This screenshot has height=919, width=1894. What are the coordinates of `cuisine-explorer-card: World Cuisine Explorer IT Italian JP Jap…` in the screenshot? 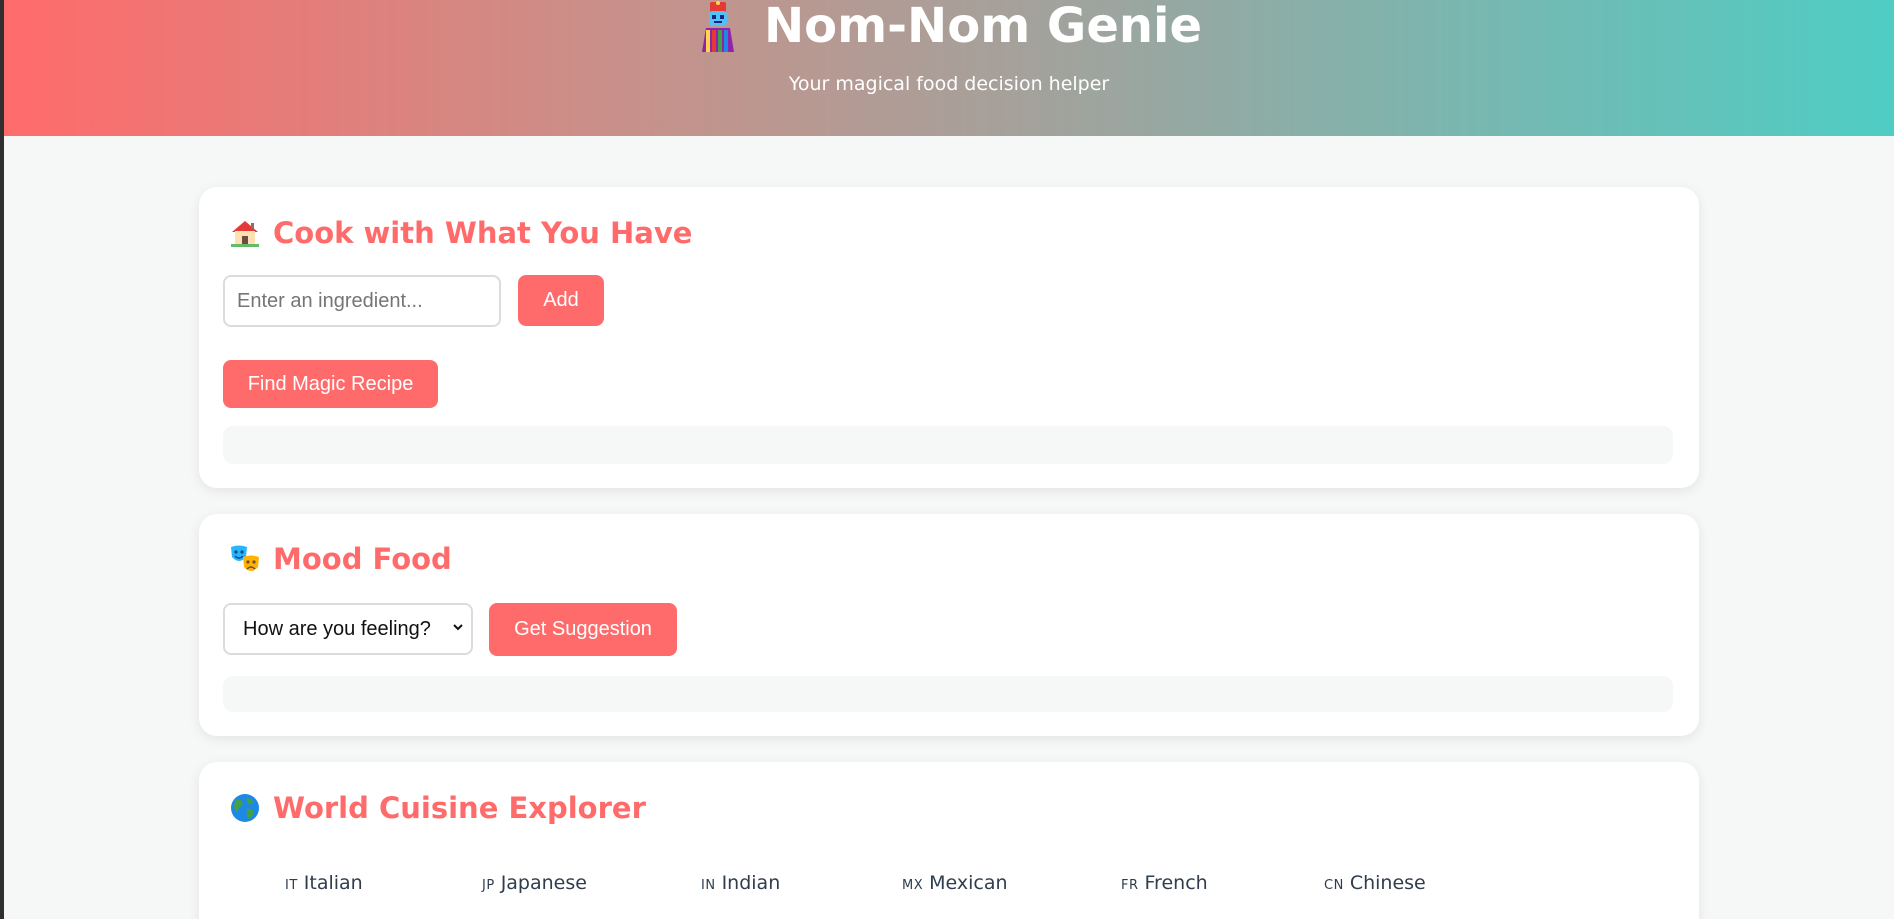 It's located at (949, 840).